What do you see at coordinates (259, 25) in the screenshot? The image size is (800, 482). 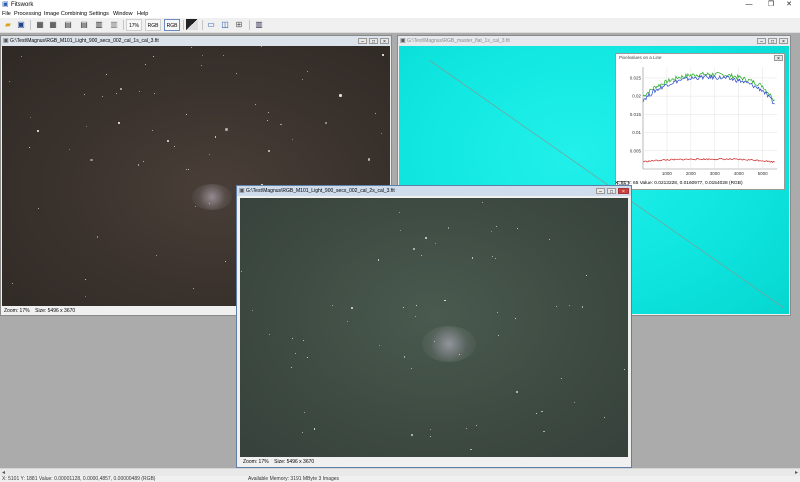 I see `program-icon: ▥` at bounding box center [259, 25].